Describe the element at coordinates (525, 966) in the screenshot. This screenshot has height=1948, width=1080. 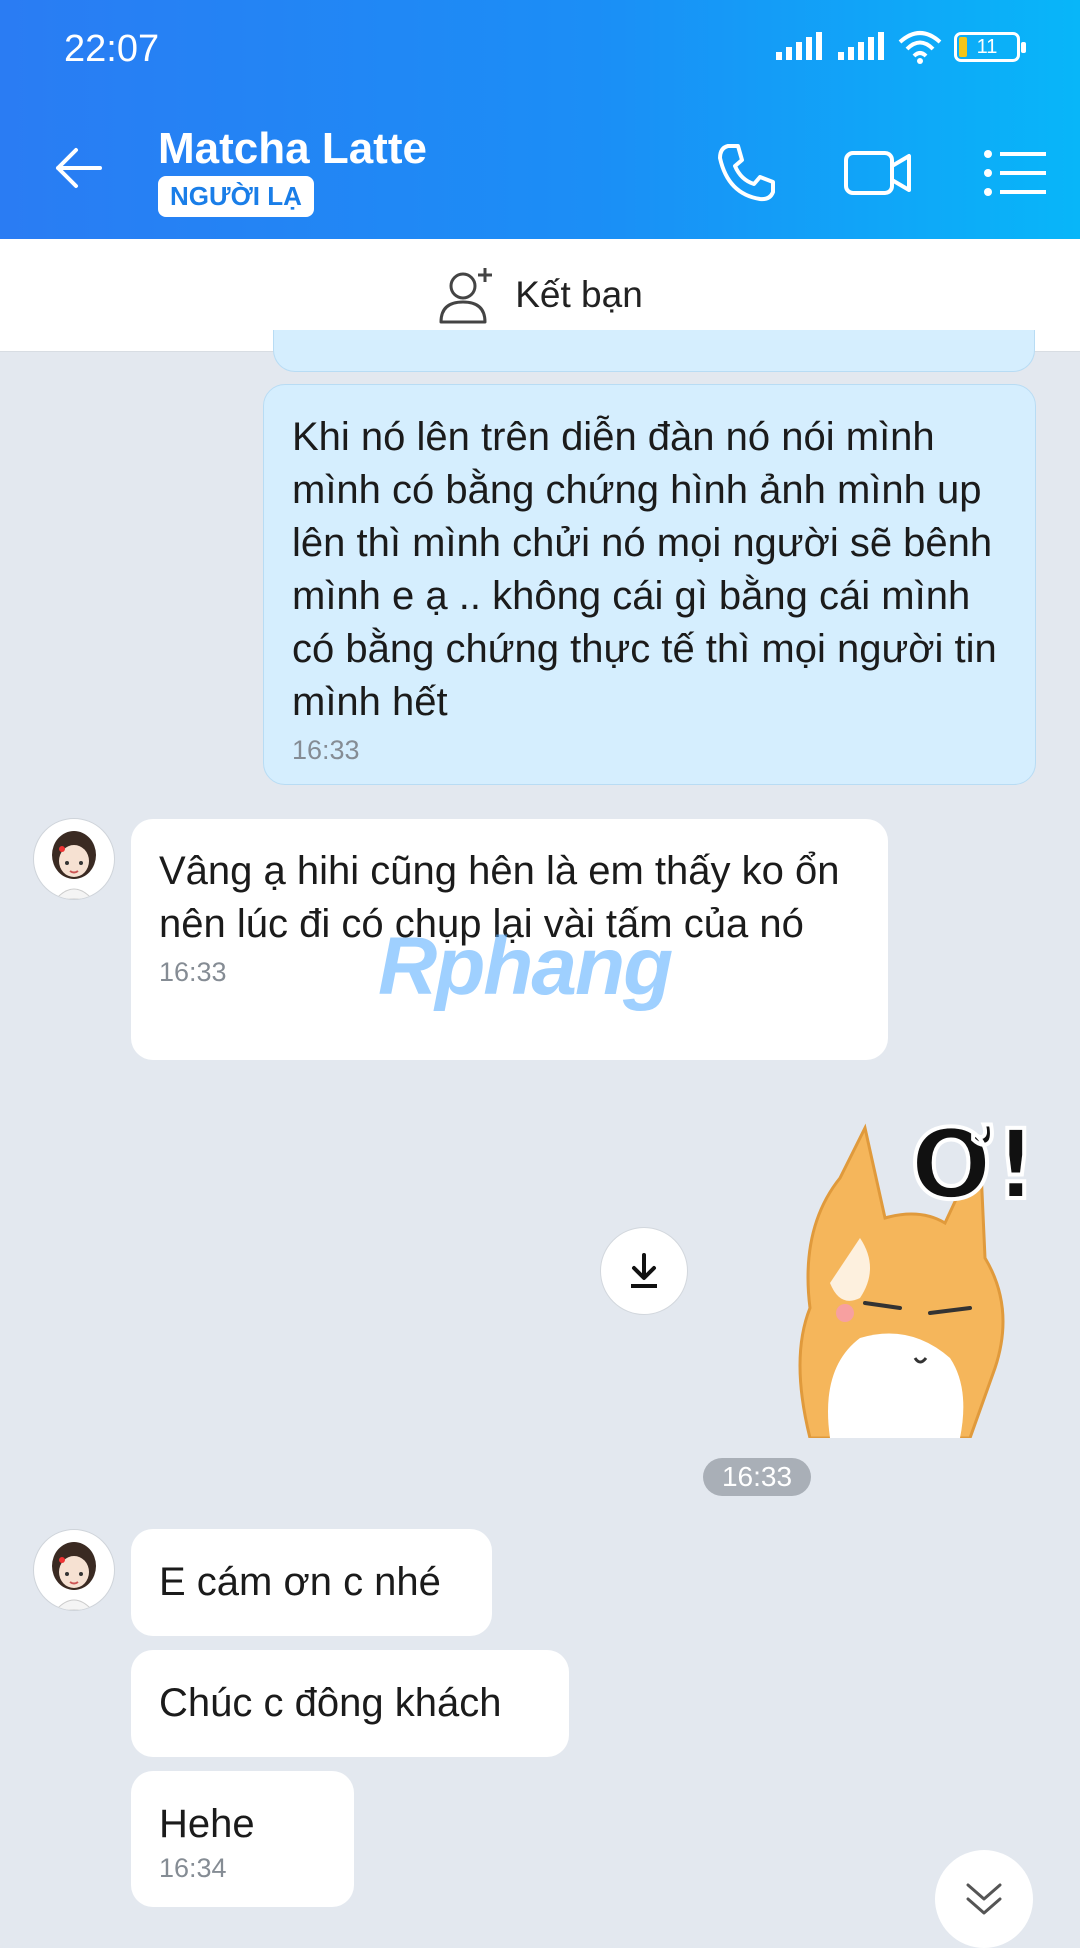
I see `watermark: Rphang` at that location.